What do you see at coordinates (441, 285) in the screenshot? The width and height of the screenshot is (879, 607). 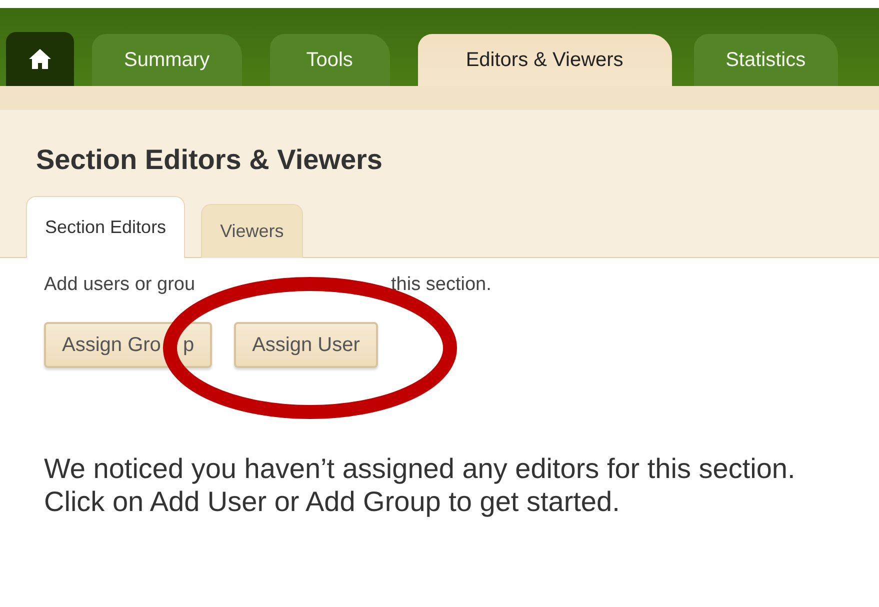 I see `instruction-text: this section.` at bounding box center [441, 285].